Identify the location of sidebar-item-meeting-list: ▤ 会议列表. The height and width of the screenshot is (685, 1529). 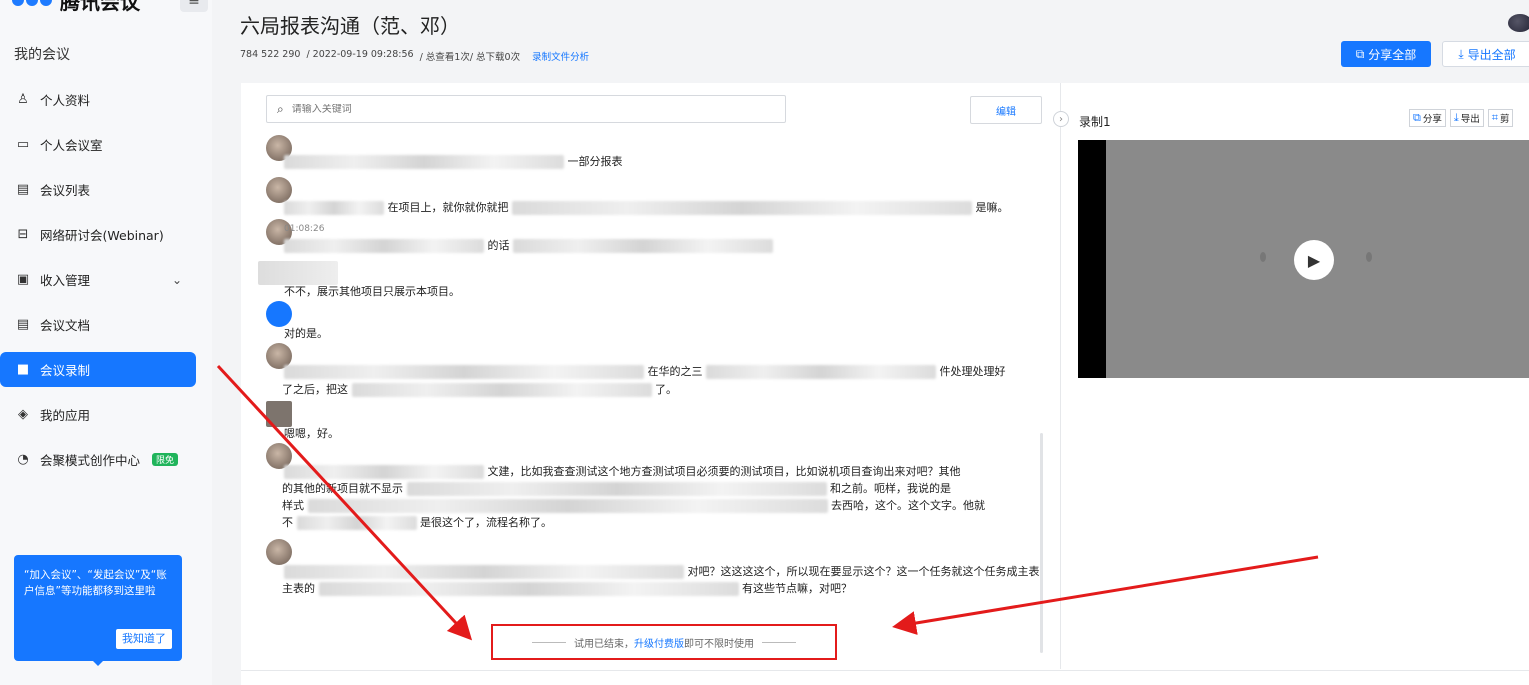
(98, 189).